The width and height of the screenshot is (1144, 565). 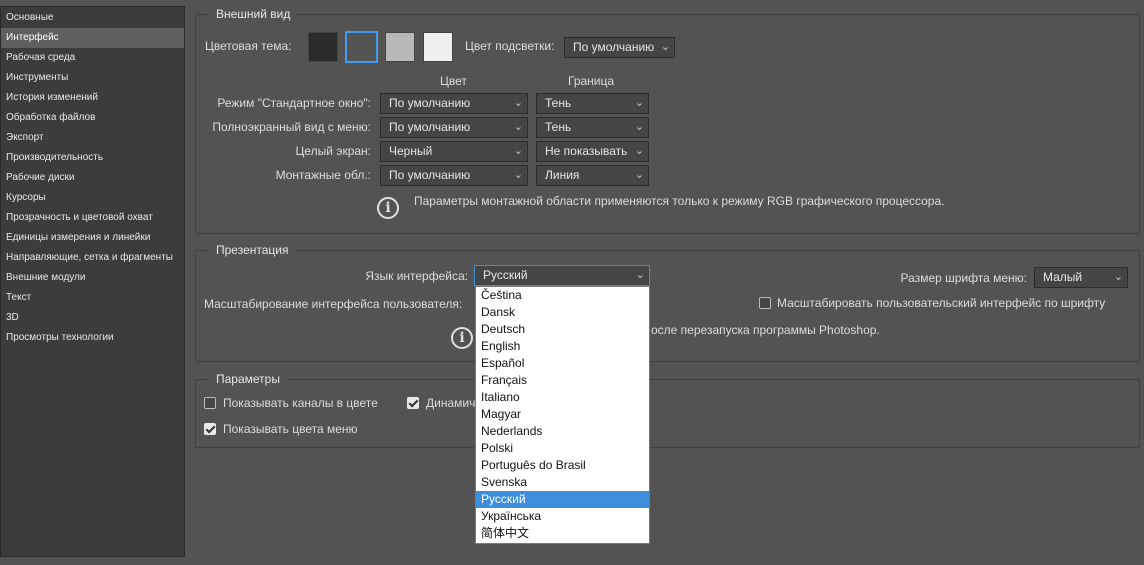 I want to click on language-option: Nederlands, so click(x=562, y=431).